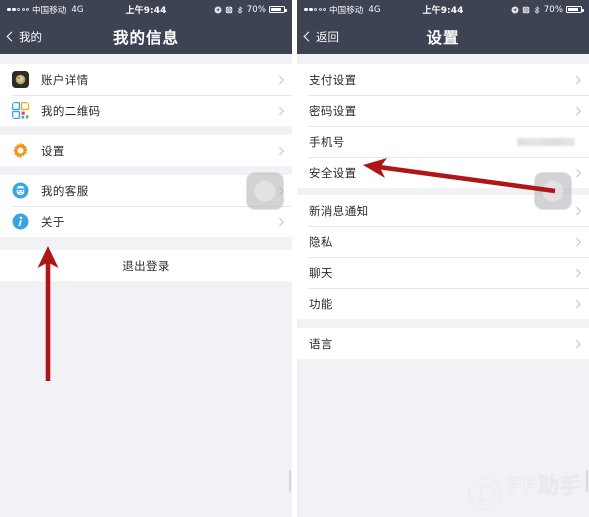  Describe the element at coordinates (485, 494) in the screenshot. I see `pp-logo-icon` at that location.